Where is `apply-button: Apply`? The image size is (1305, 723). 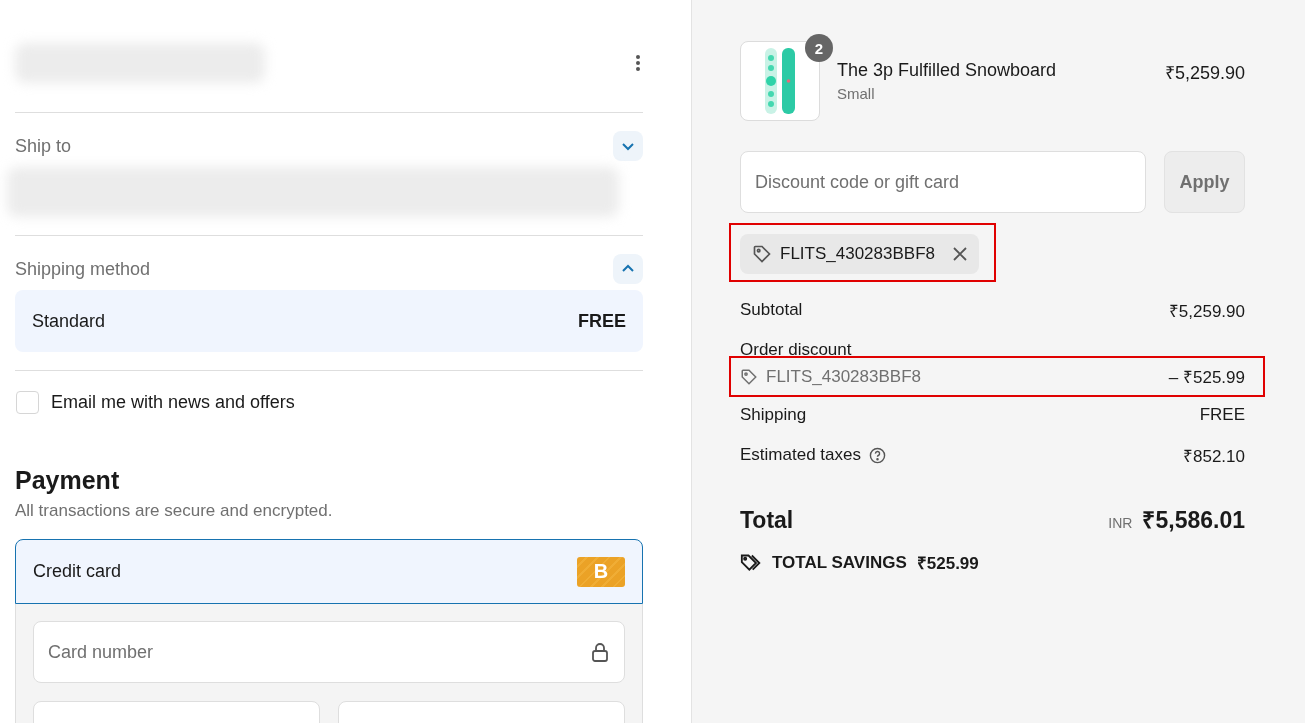 apply-button: Apply is located at coordinates (1204, 182).